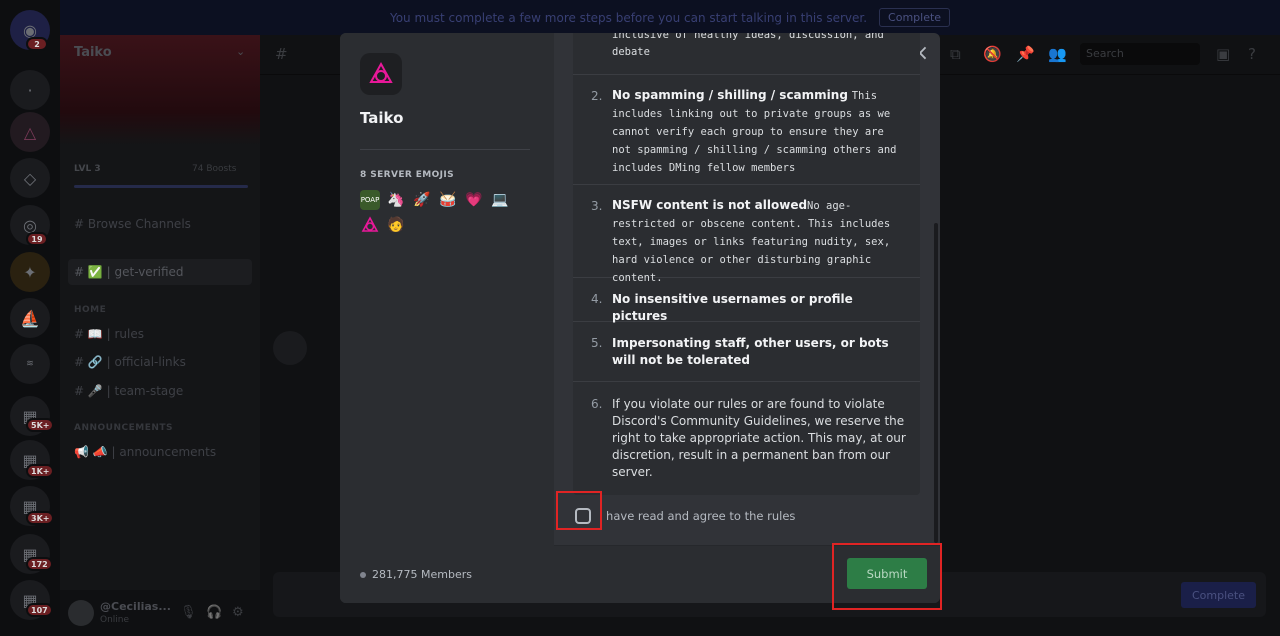  Describe the element at coordinates (115, 620) in the screenshot. I see `user-status: Online` at that location.